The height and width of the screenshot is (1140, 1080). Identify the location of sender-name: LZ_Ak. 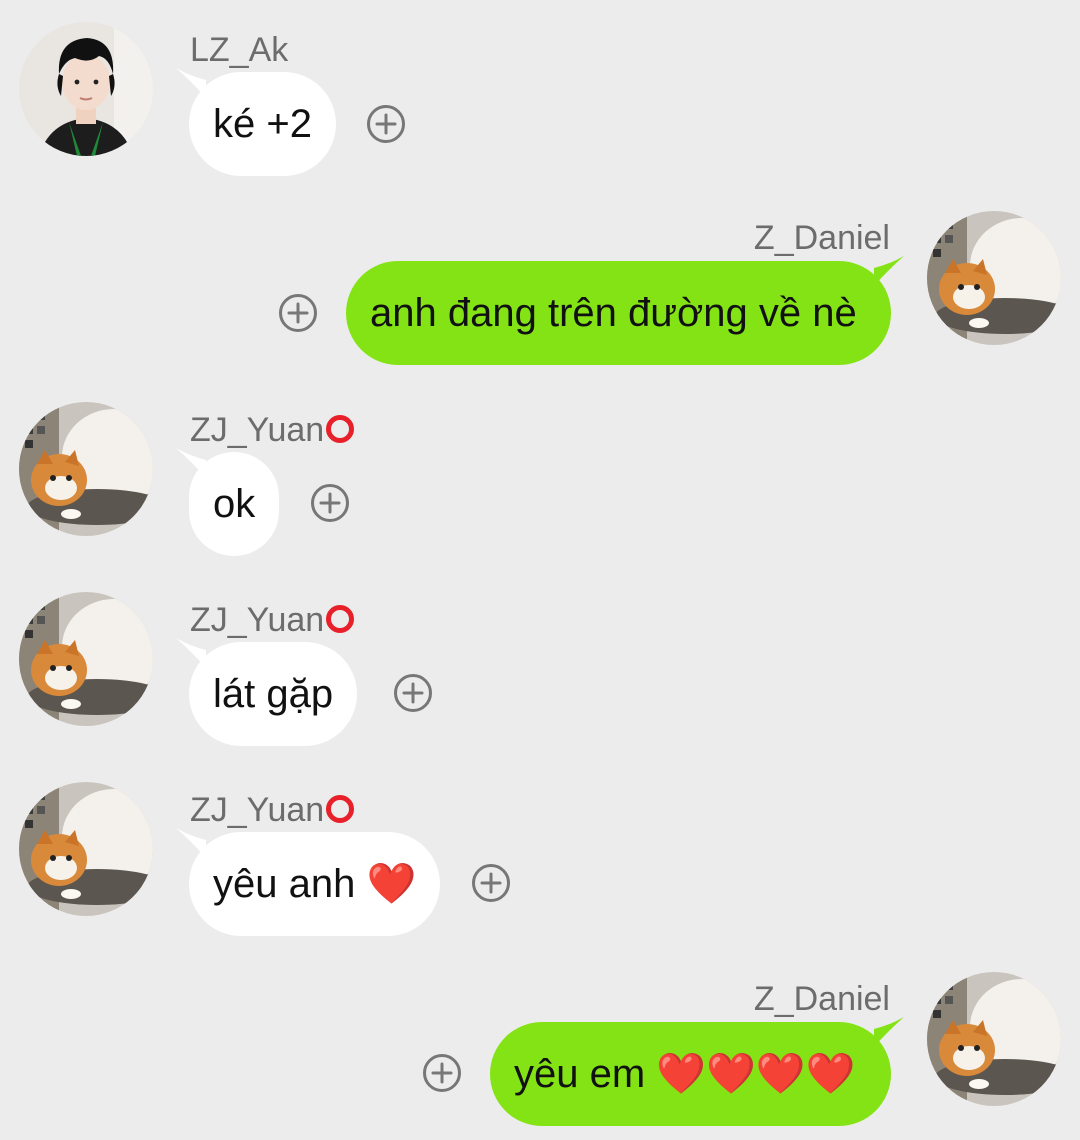
(239, 50).